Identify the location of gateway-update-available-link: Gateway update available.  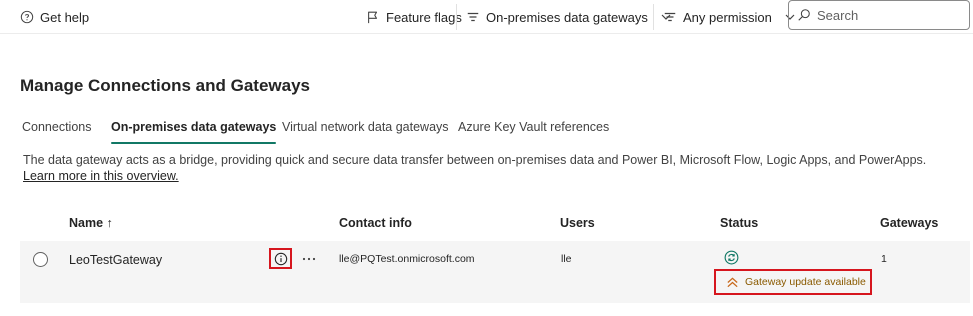
(793, 282).